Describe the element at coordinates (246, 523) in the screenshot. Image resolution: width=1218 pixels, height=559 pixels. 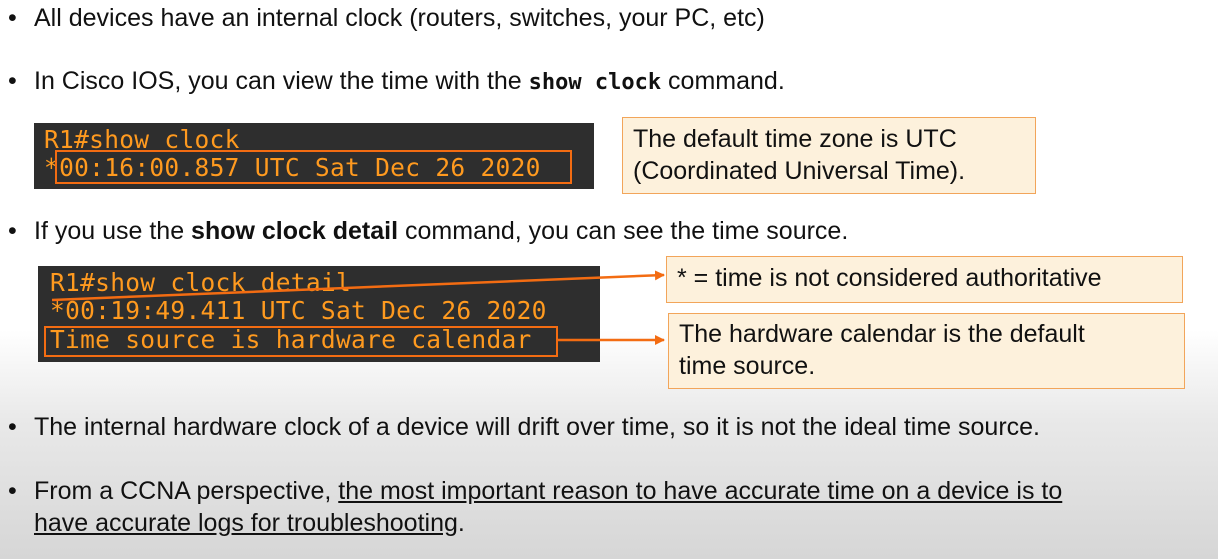
I see `underlined-text-2: have accurate logs for troubleshooting` at that location.